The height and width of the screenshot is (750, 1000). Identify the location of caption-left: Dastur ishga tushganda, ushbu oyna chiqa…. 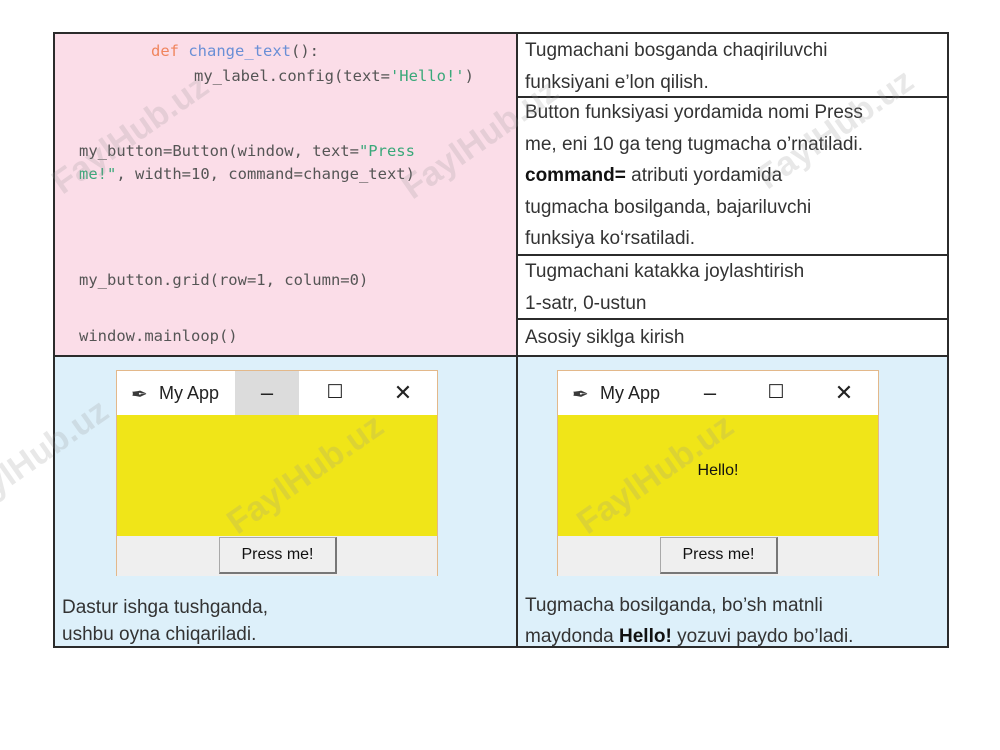
(165, 621).